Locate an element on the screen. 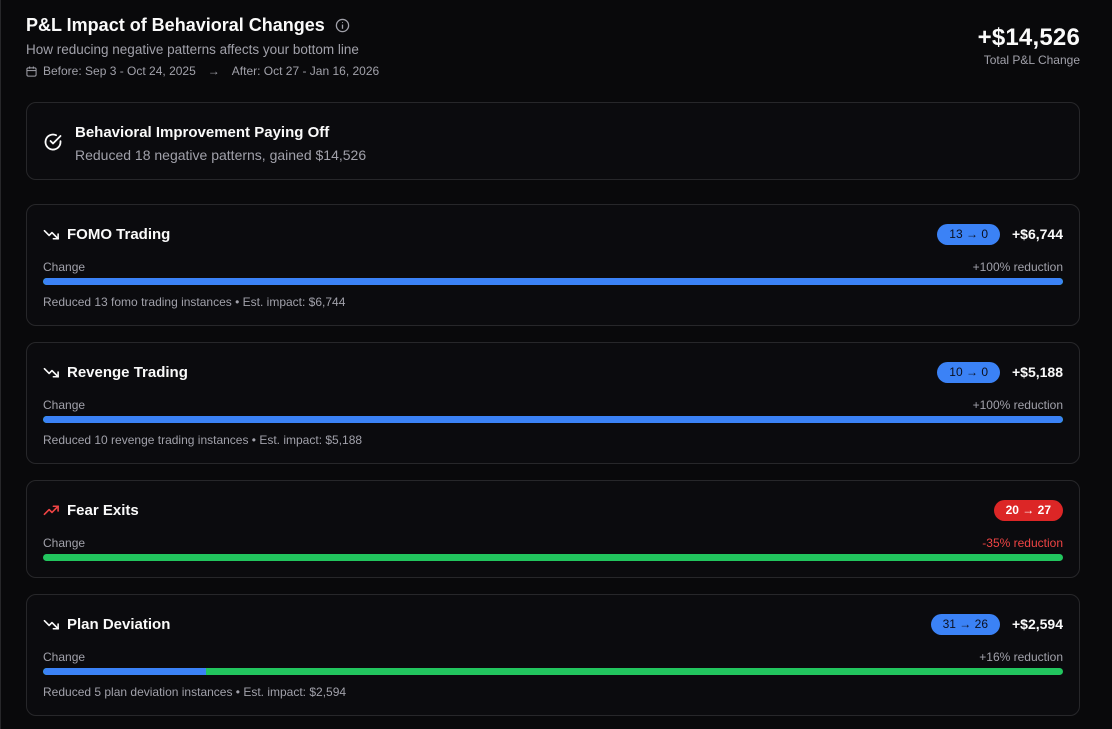 This screenshot has width=1112, height=729. count-badge: 31 → 26 is located at coordinates (965, 624).